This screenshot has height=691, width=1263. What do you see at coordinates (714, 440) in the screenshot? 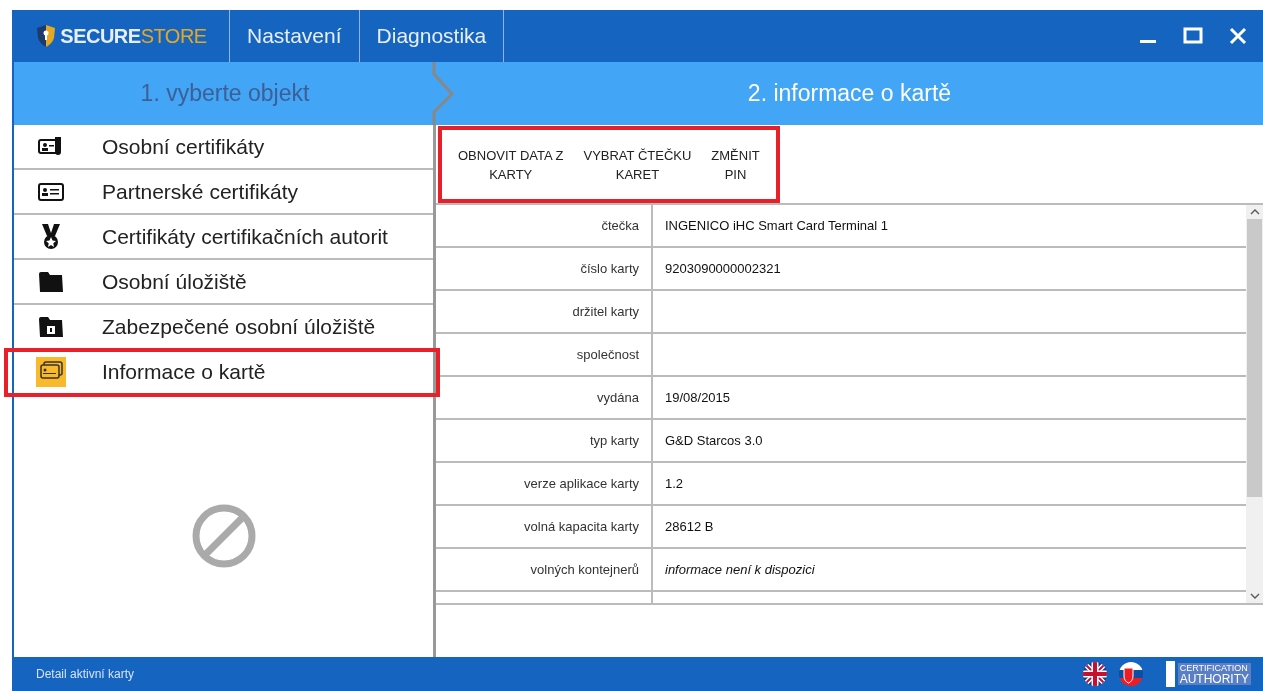
I see `field-value: G&D Starcos 3.0` at bounding box center [714, 440].